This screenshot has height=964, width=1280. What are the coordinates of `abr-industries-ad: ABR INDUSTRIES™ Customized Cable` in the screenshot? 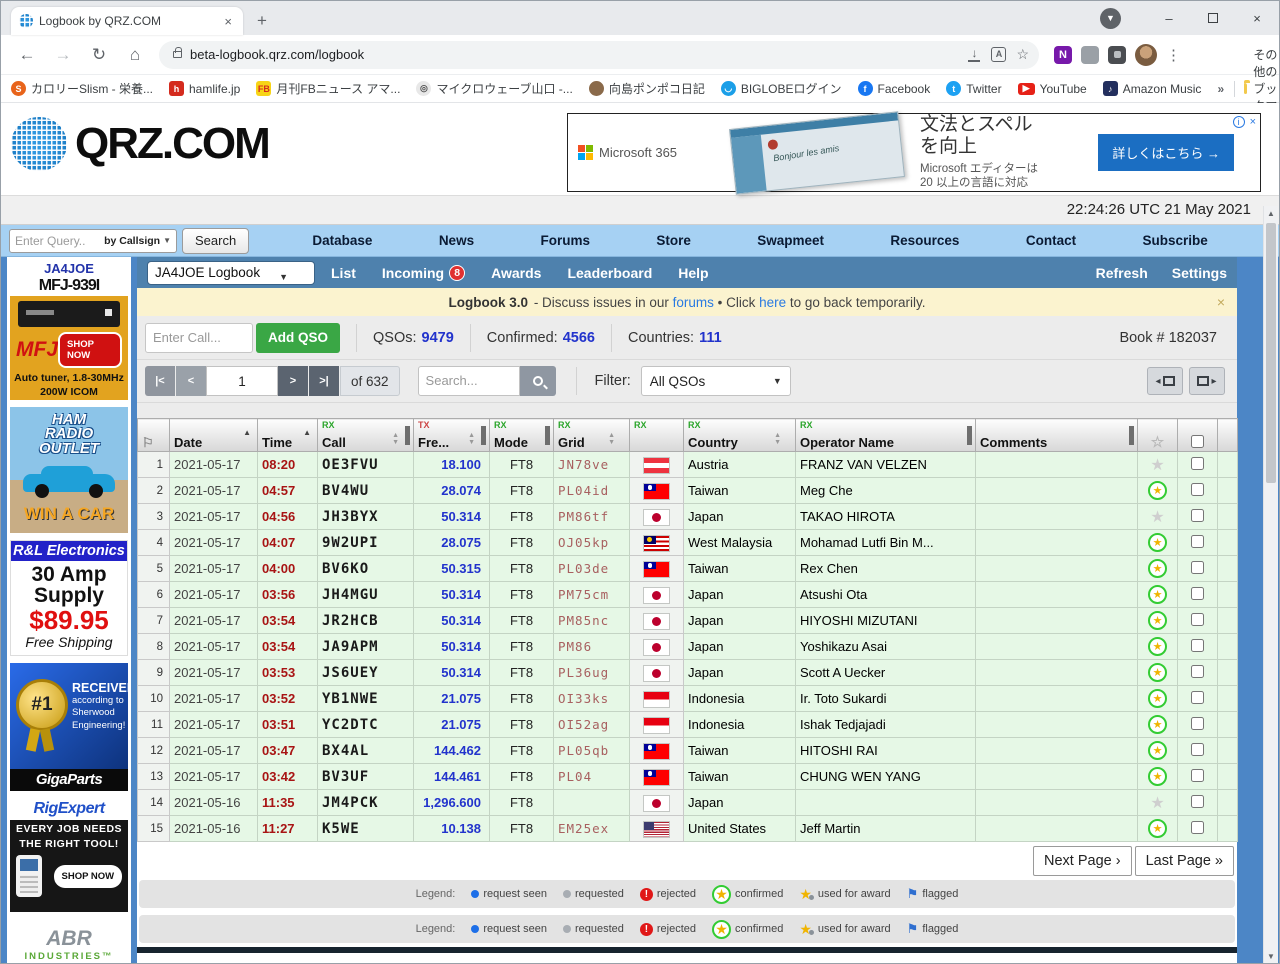 It's located at (69, 941).